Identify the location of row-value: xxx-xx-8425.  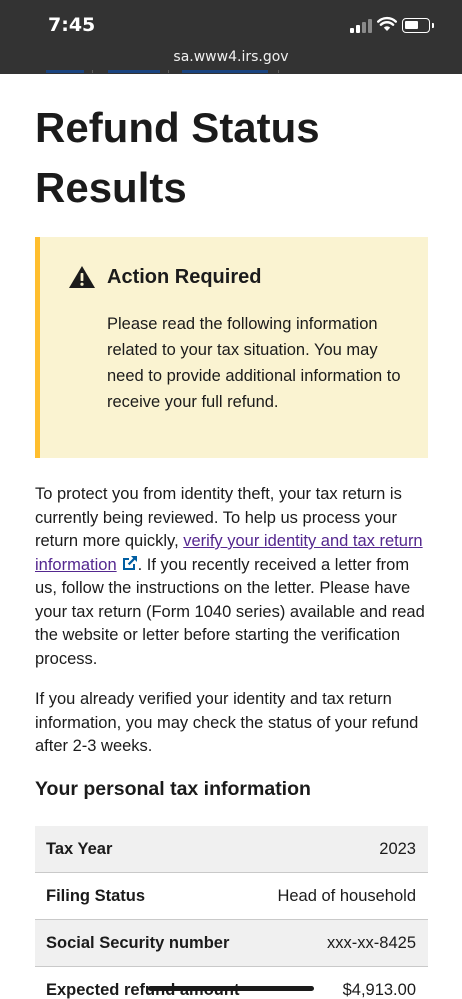
(371, 943).